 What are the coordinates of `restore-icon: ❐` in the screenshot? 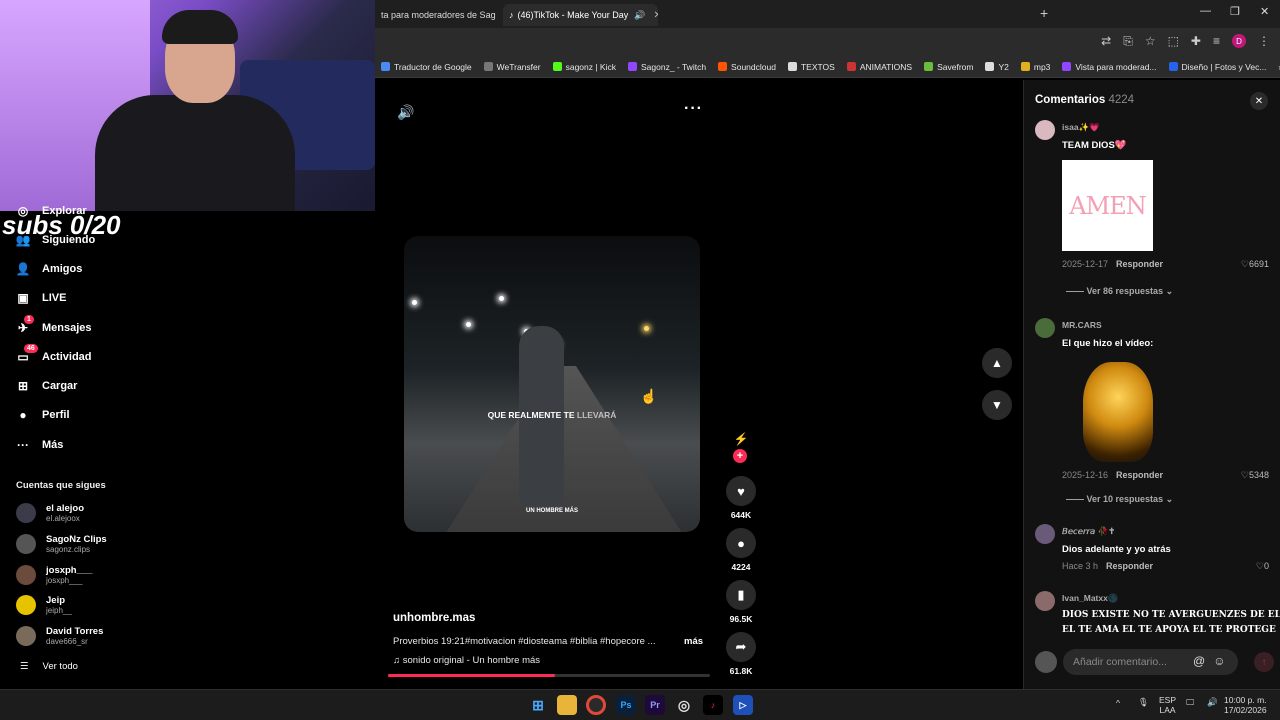 It's located at (1235, 11).